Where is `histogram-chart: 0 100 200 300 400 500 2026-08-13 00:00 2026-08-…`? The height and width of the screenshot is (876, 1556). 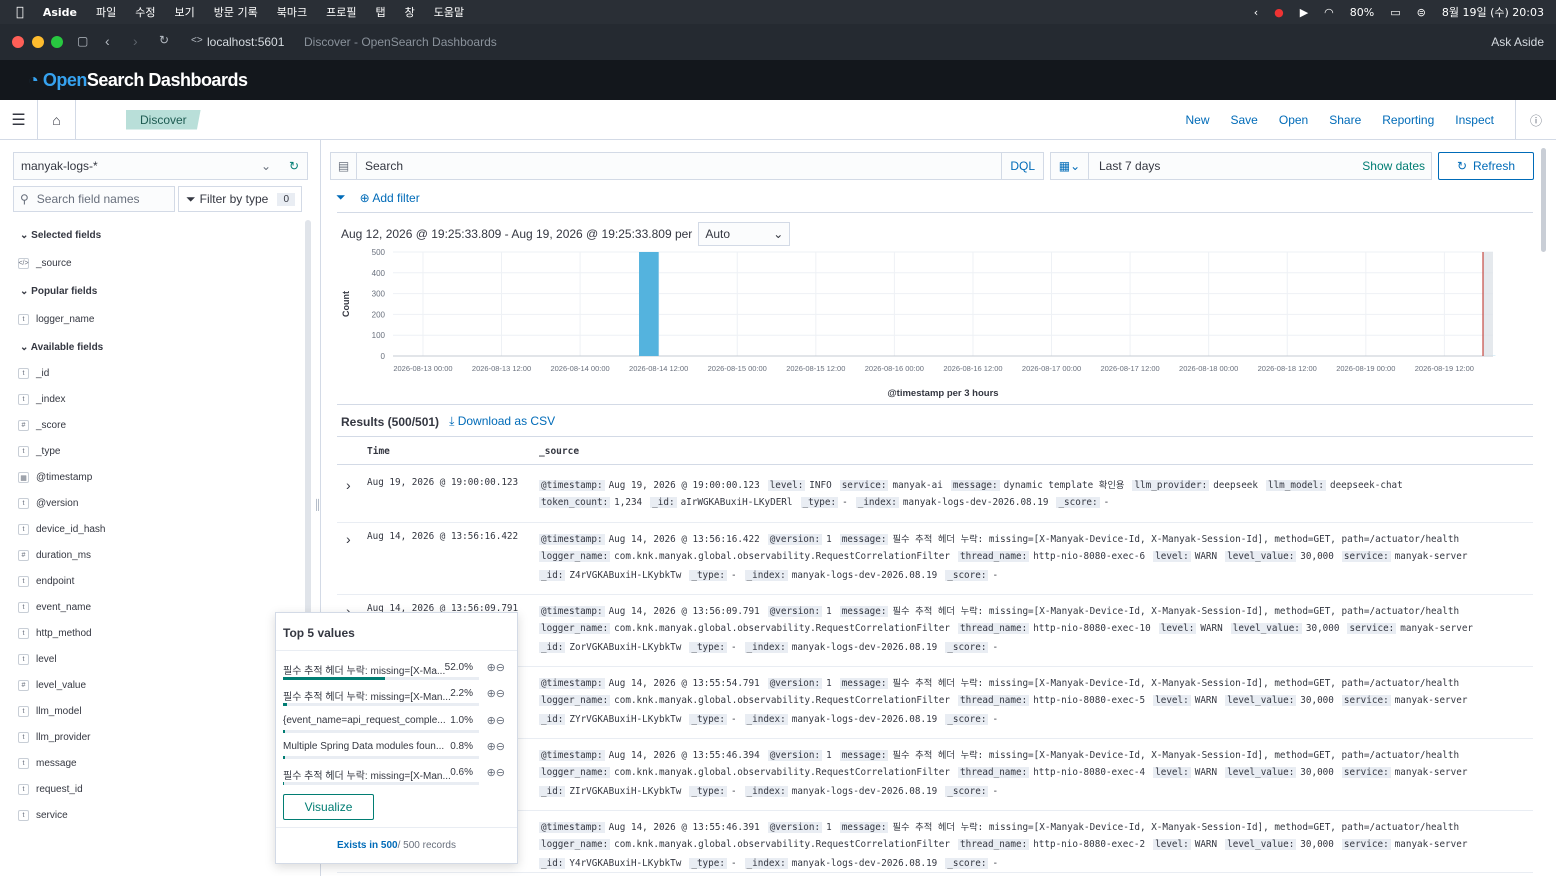 histogram-chart: 0 100 200 300 400 500 2026-08-13 00:00 2026-08-… is located at coordinates (935, 325).